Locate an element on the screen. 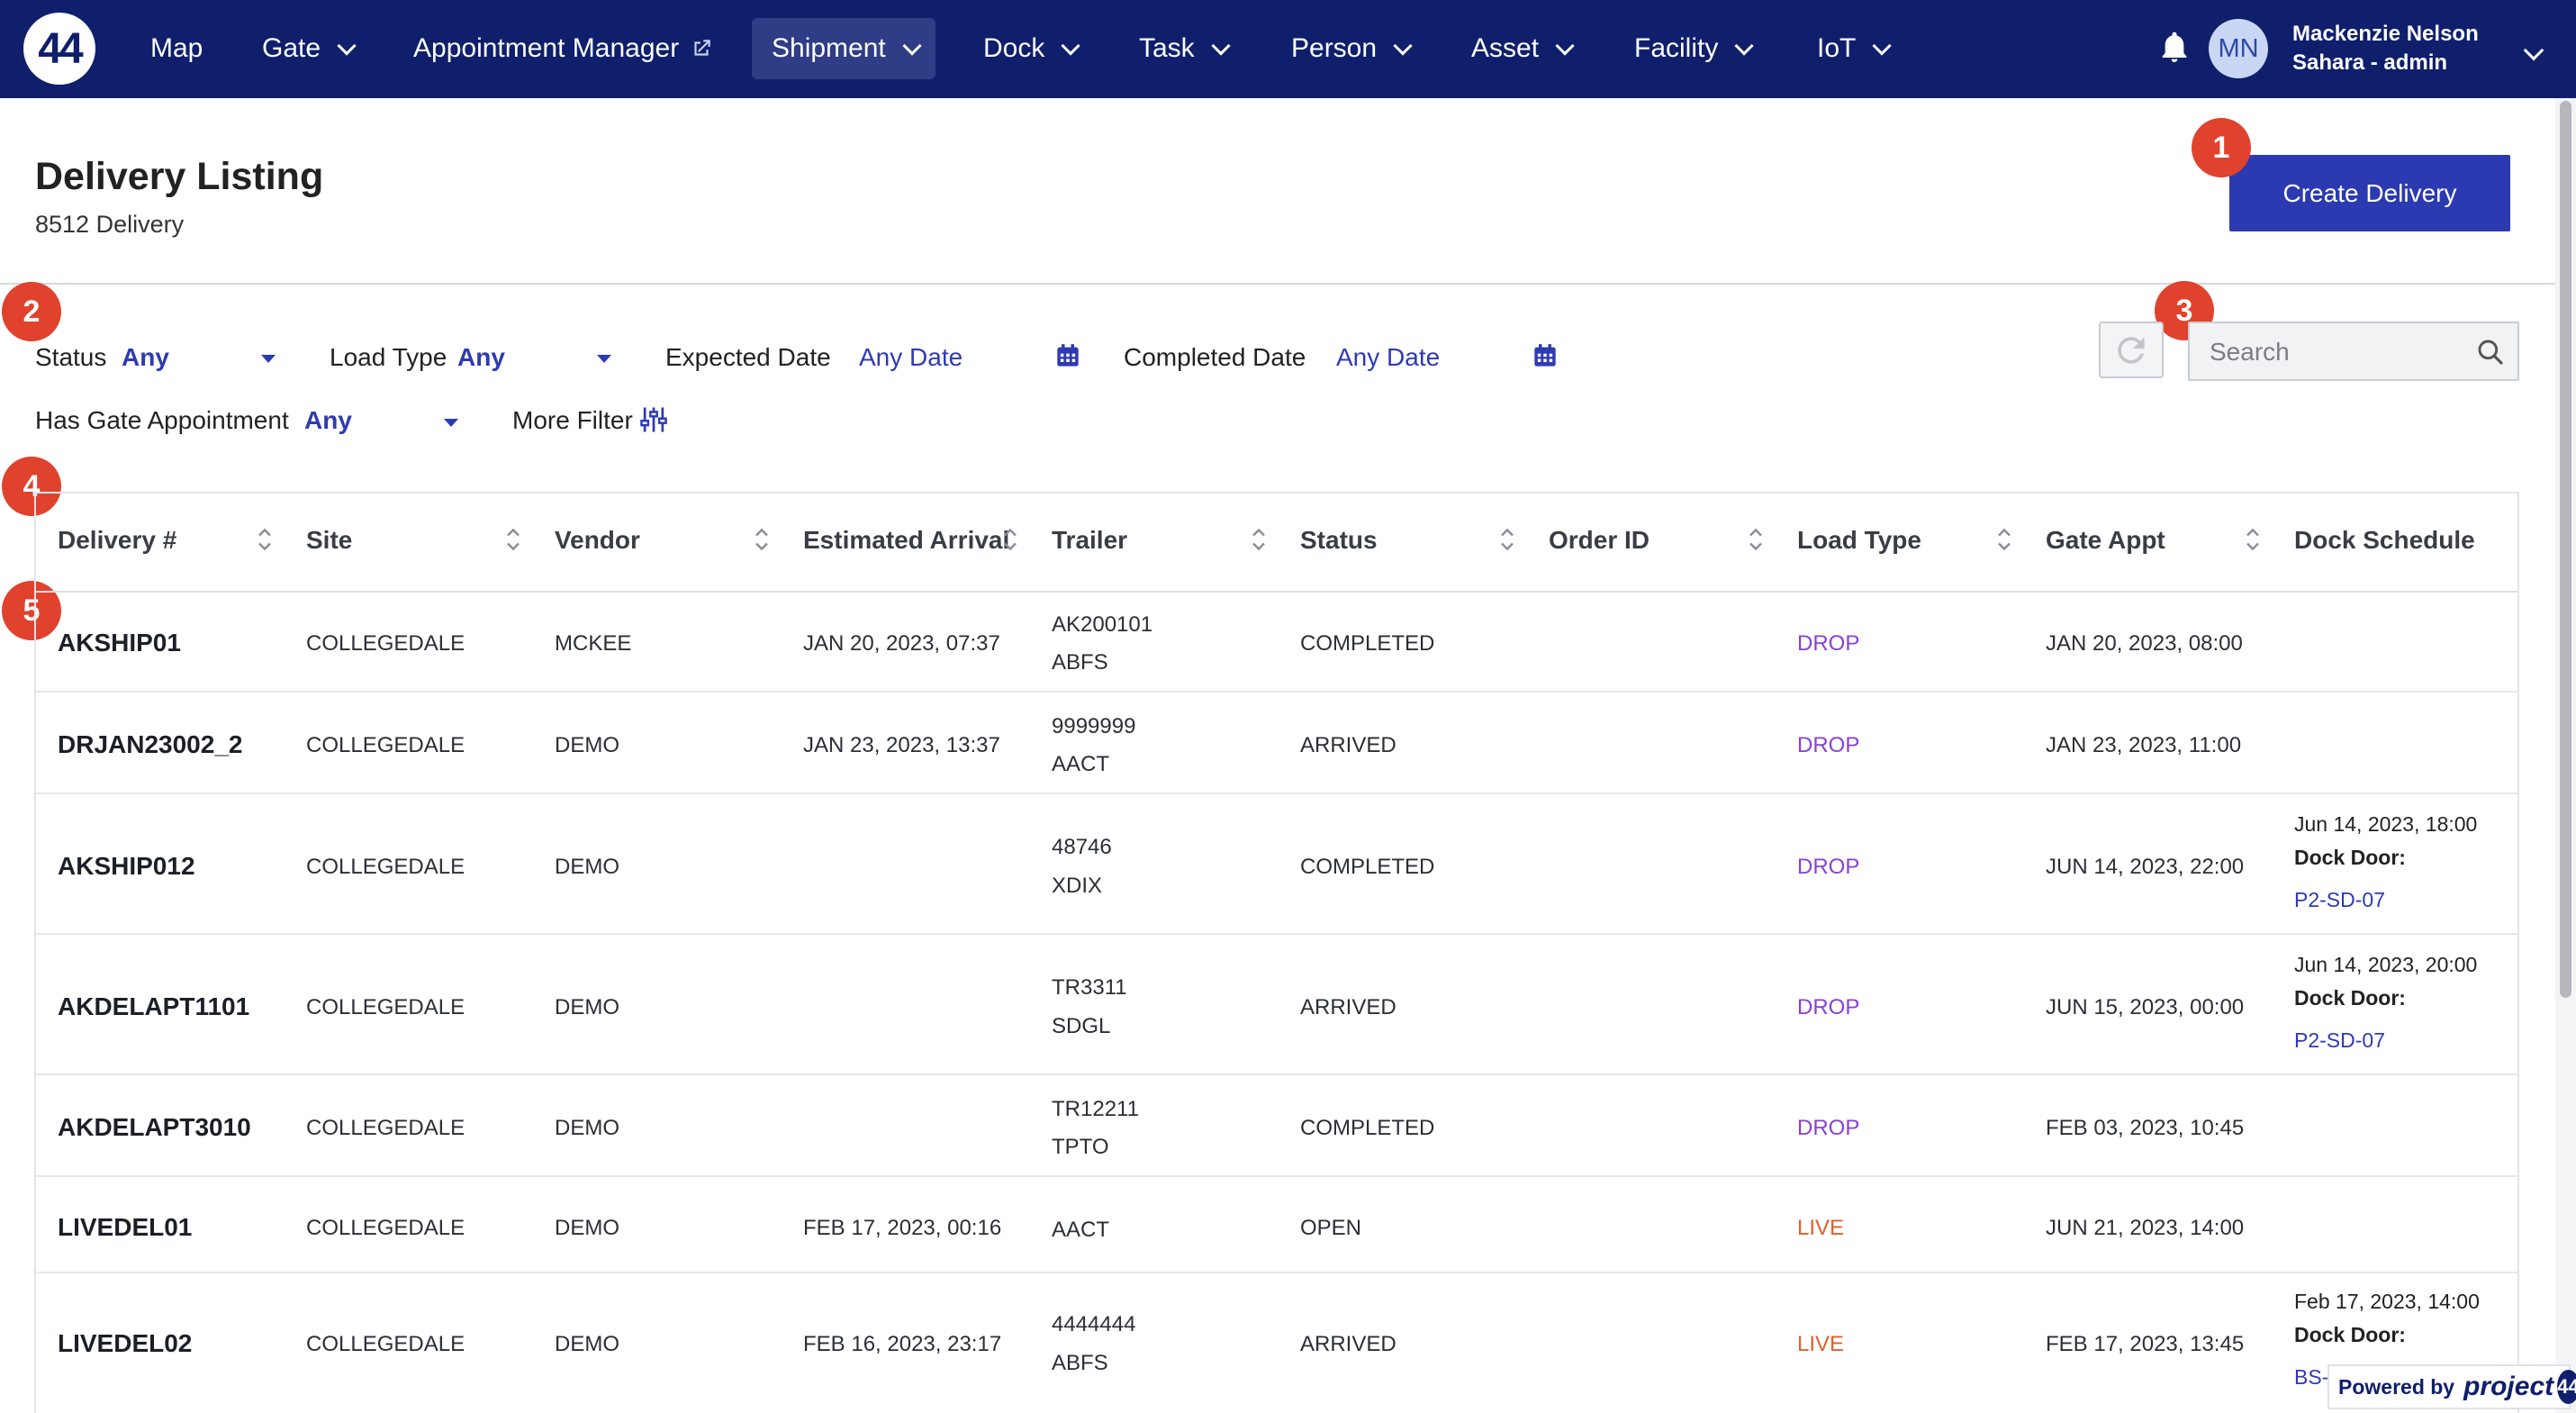  status-dropdown-caret-icon is located at coordinates (268, 359).